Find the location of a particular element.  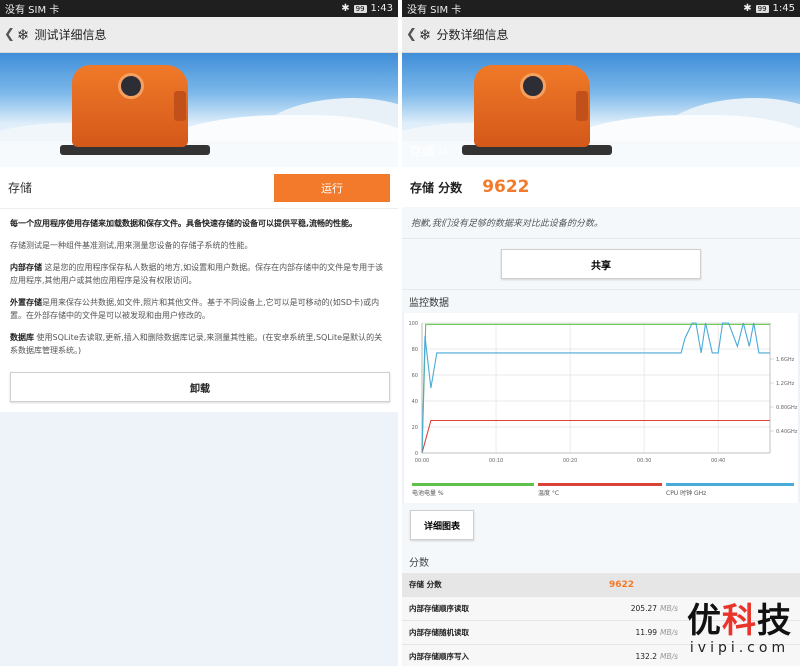

title-bar: ❮ ❄ 分数详细信息 is located at coordinates (601, 35).